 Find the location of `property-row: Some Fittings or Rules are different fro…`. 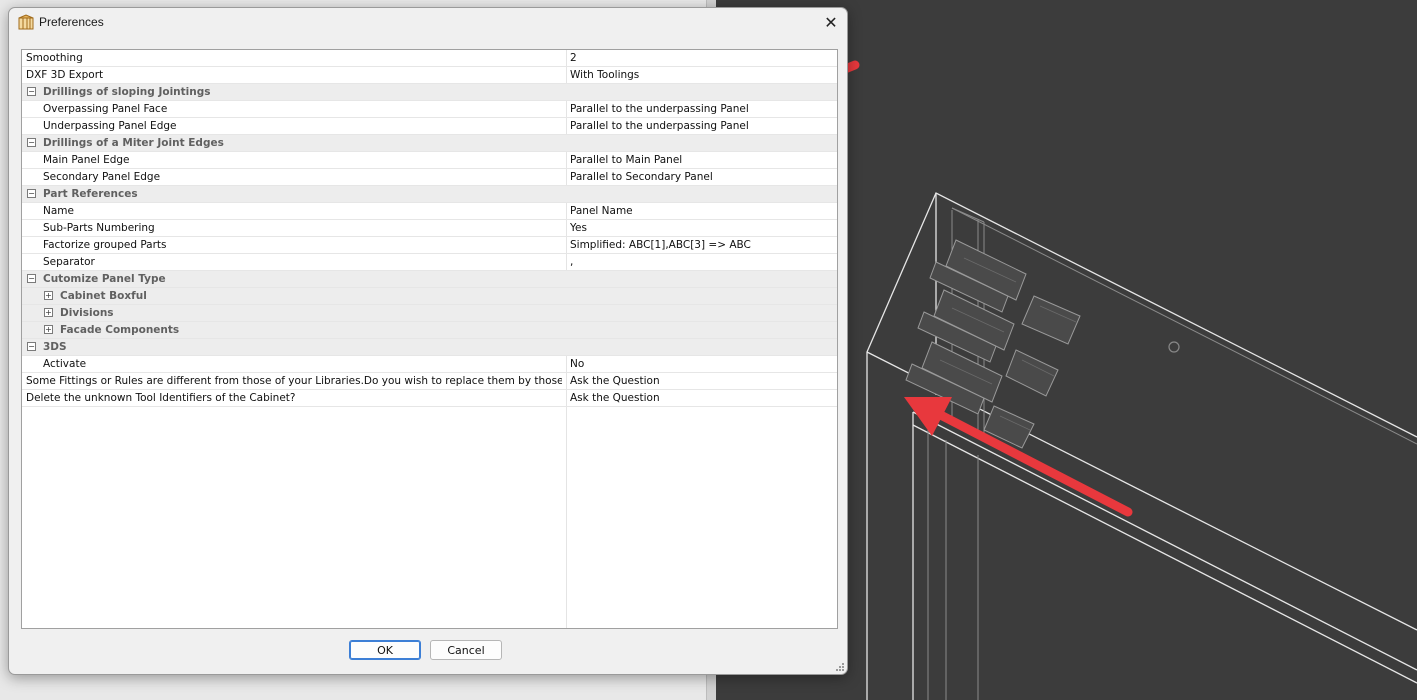

property-row: Some Fittings or Rules are different fro… is located at coordinates (429, 381).